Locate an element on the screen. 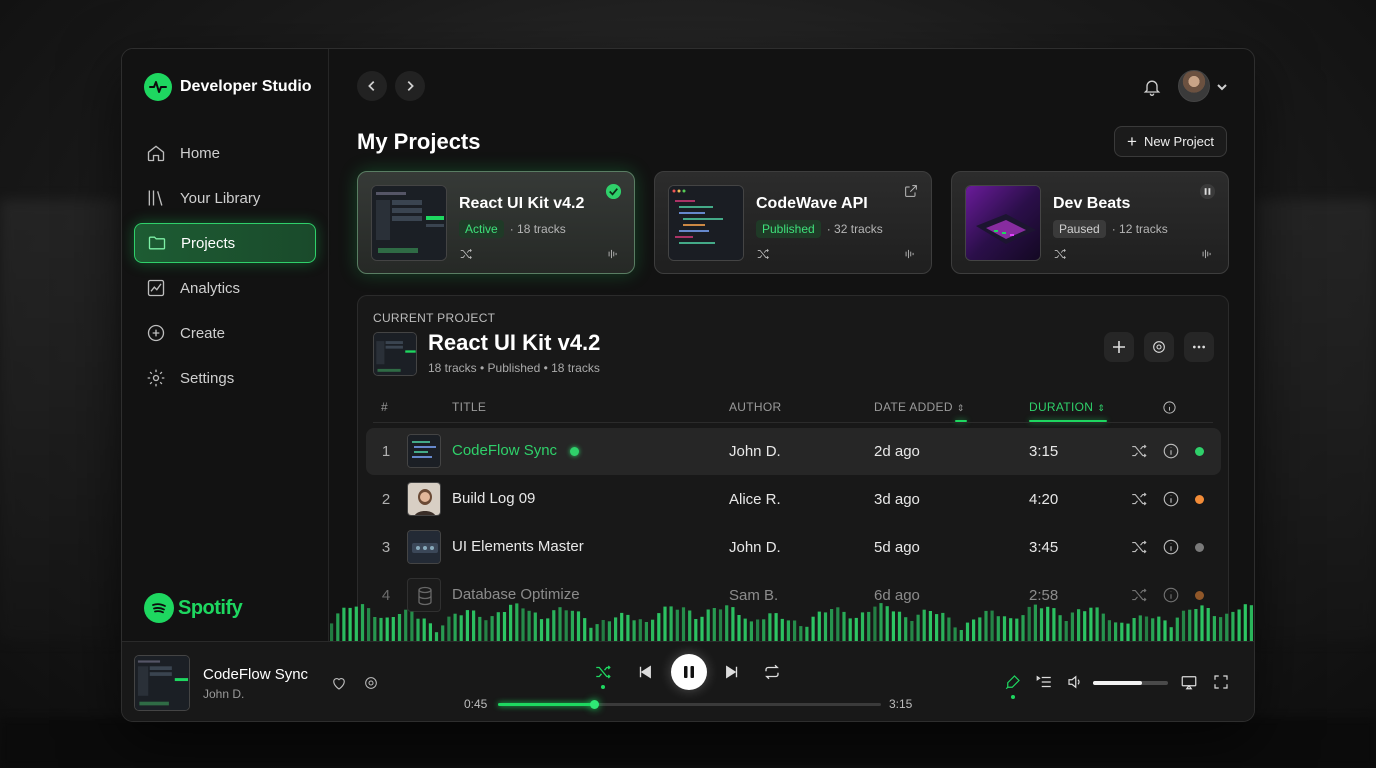 This screenshot has width=1376, height=768. progress-handle is located at coordinates (594, 704).